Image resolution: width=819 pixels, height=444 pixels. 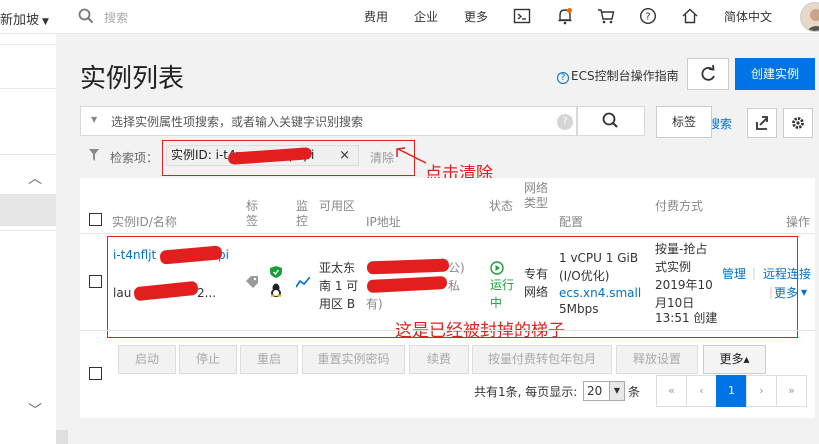 What do you see at coordinates (447, 233) in the screenshot?
I see `header-divider` at bounding box center [447, 233].